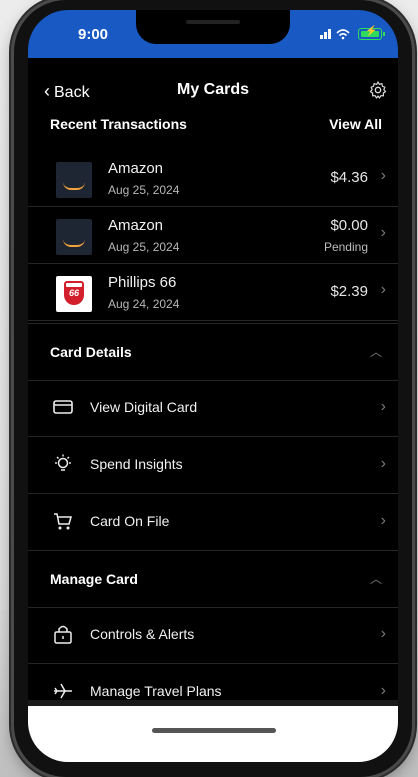  What do you see at coordinates (213, 352) in the screenshot?
I see `card-details-header: Card Details ︿` at bounding box center [213, 352].